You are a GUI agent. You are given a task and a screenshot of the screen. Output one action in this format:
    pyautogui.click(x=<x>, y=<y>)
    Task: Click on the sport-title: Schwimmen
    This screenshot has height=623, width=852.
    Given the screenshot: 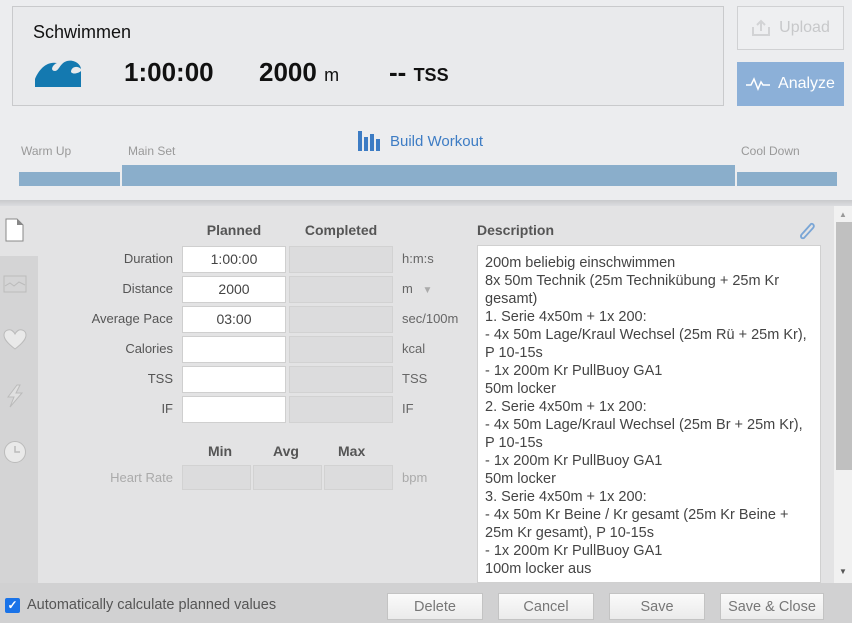 What is the action you would take?
    pyautogui.click(x=82, y=32)
    